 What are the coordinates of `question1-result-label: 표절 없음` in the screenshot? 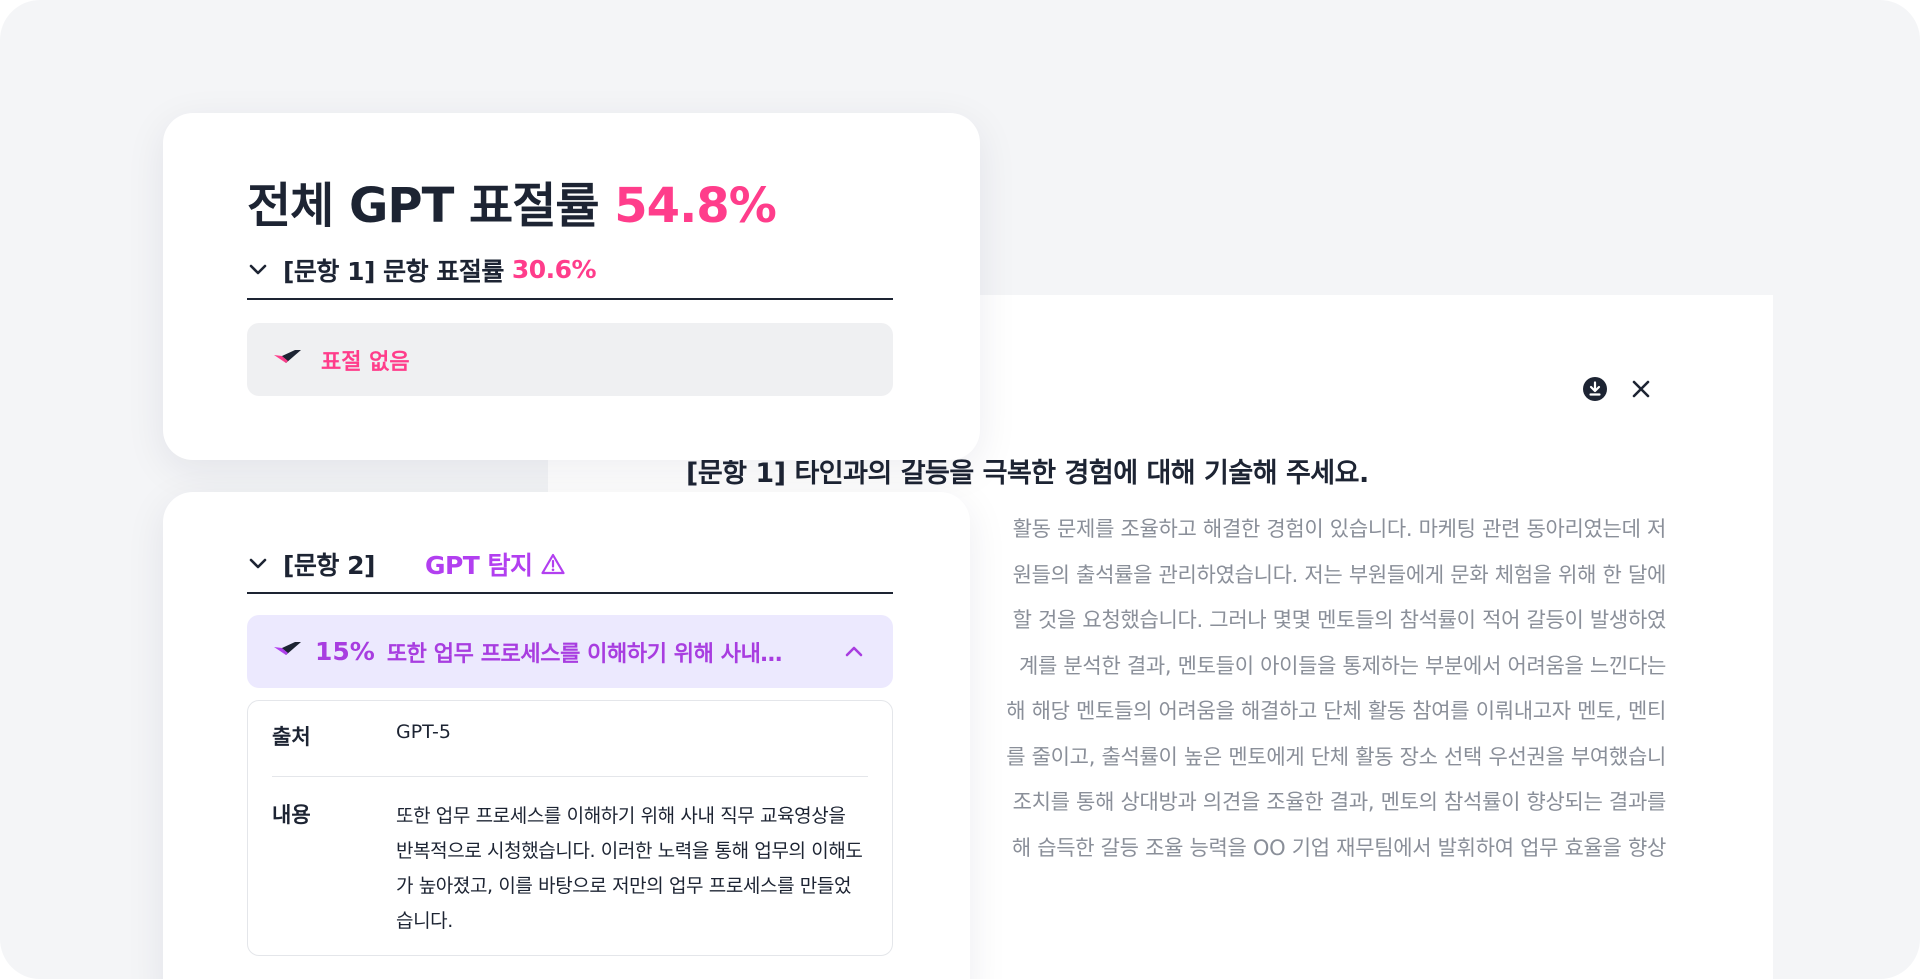 It's located at (365, 362).